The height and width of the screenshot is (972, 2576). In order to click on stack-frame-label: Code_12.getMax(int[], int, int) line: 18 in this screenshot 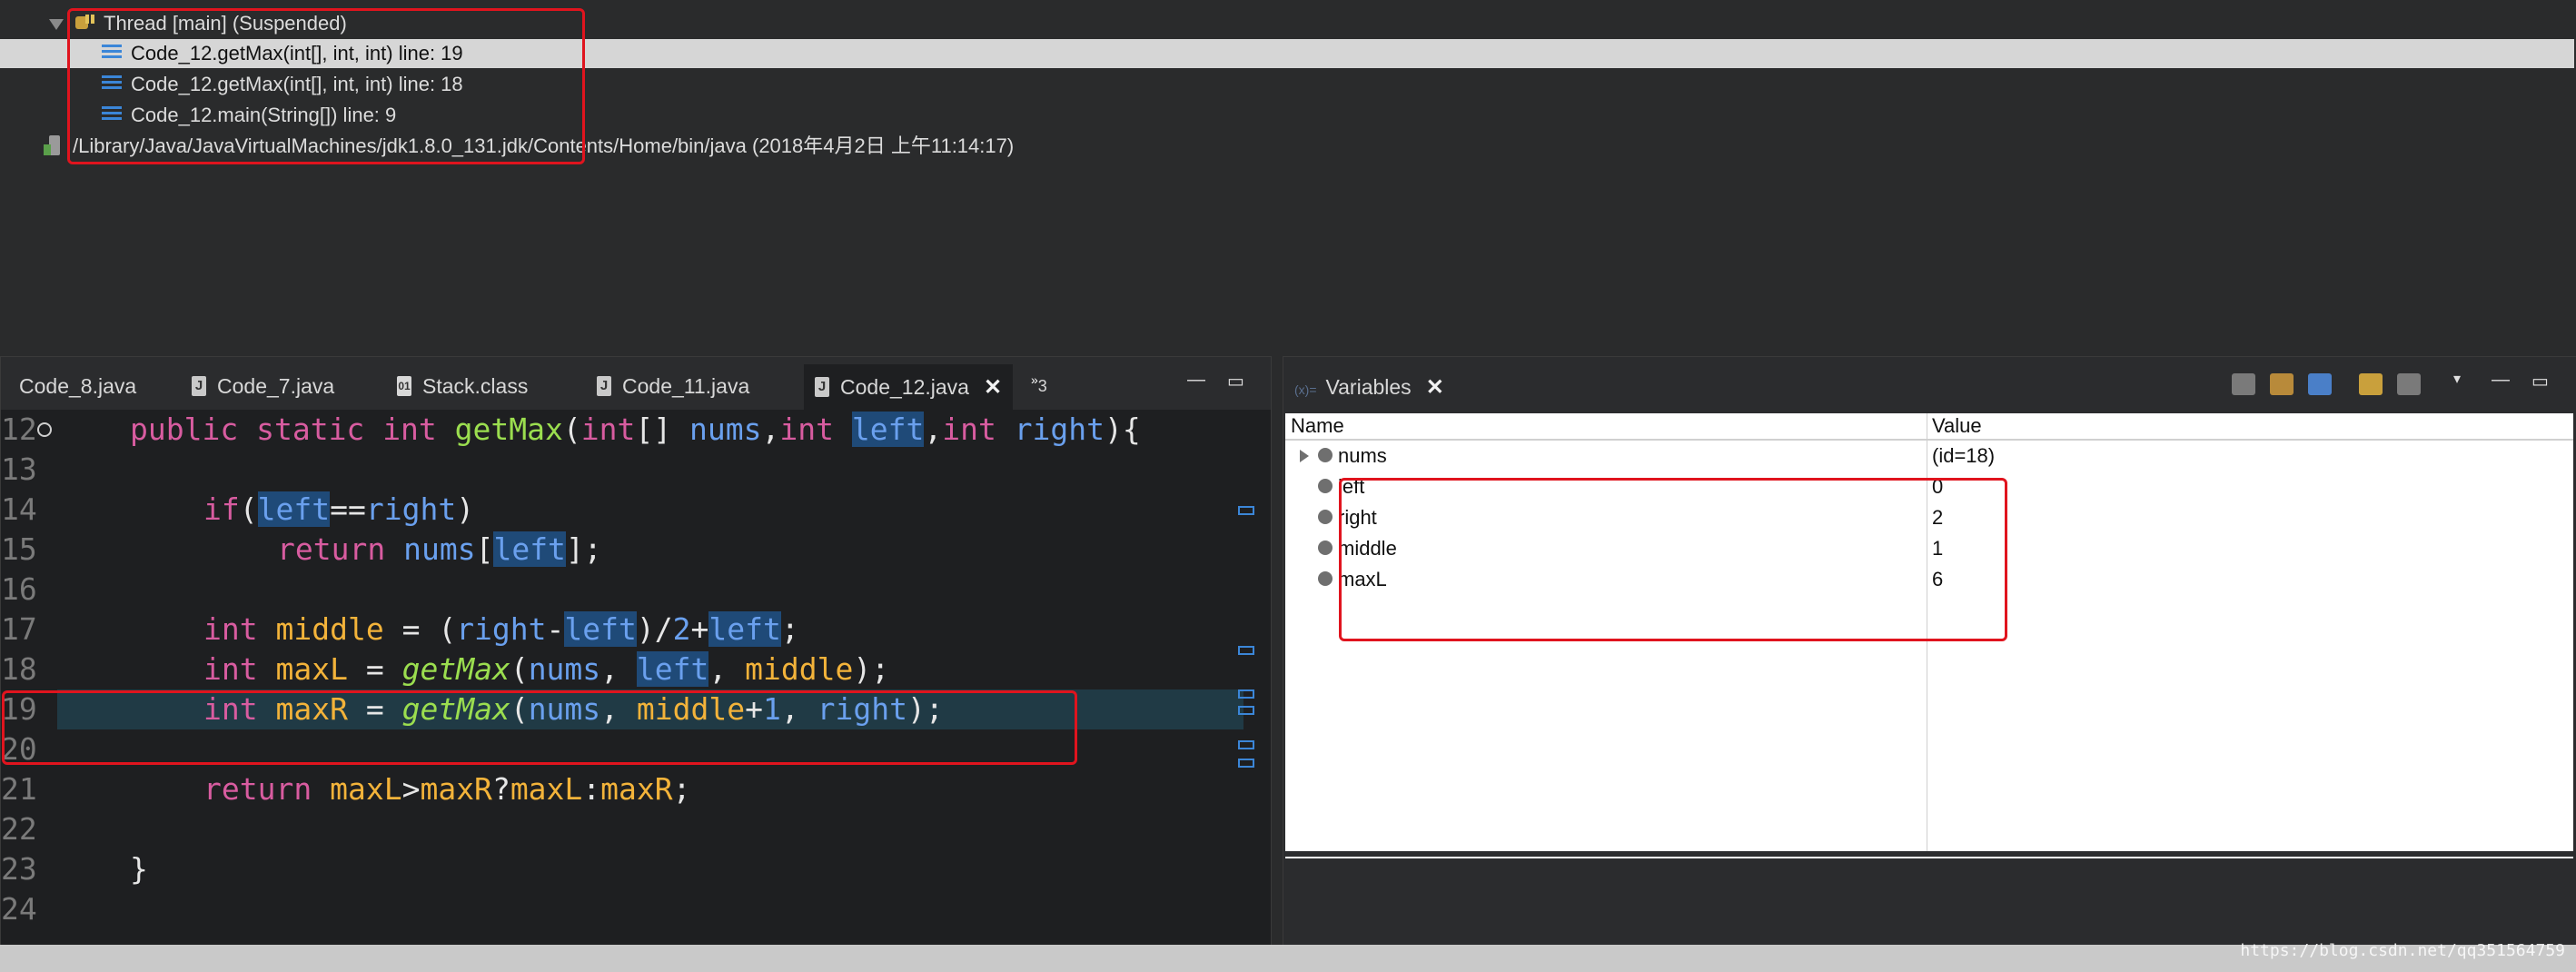, I will do `click(297, 84)`.